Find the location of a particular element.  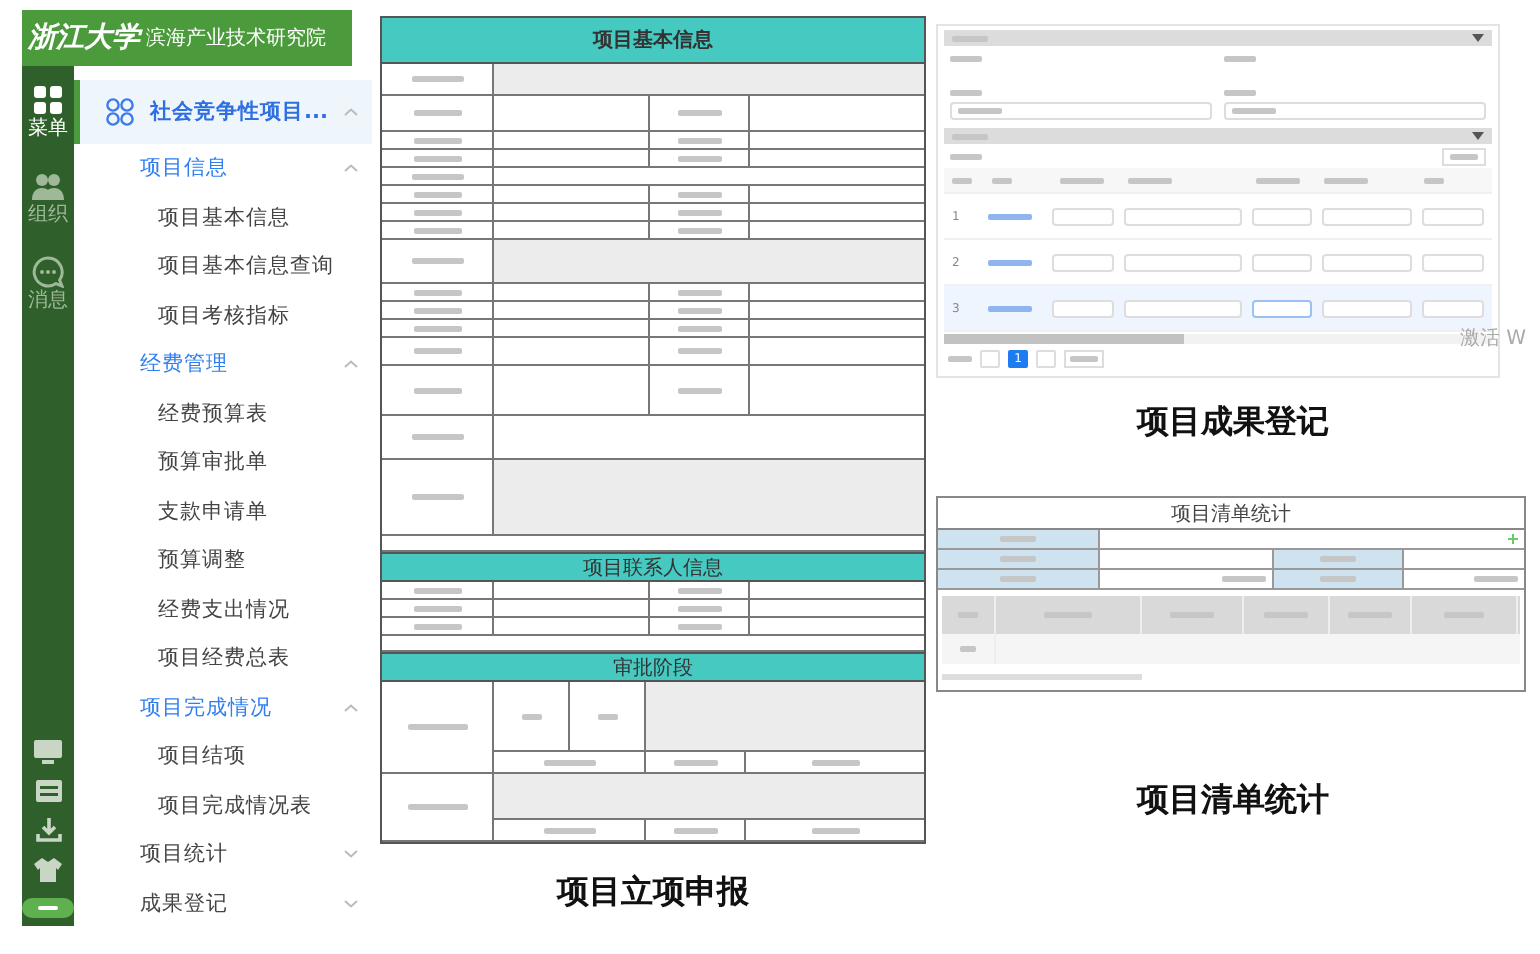

page-size-select is located at coordinates (1084, 358).